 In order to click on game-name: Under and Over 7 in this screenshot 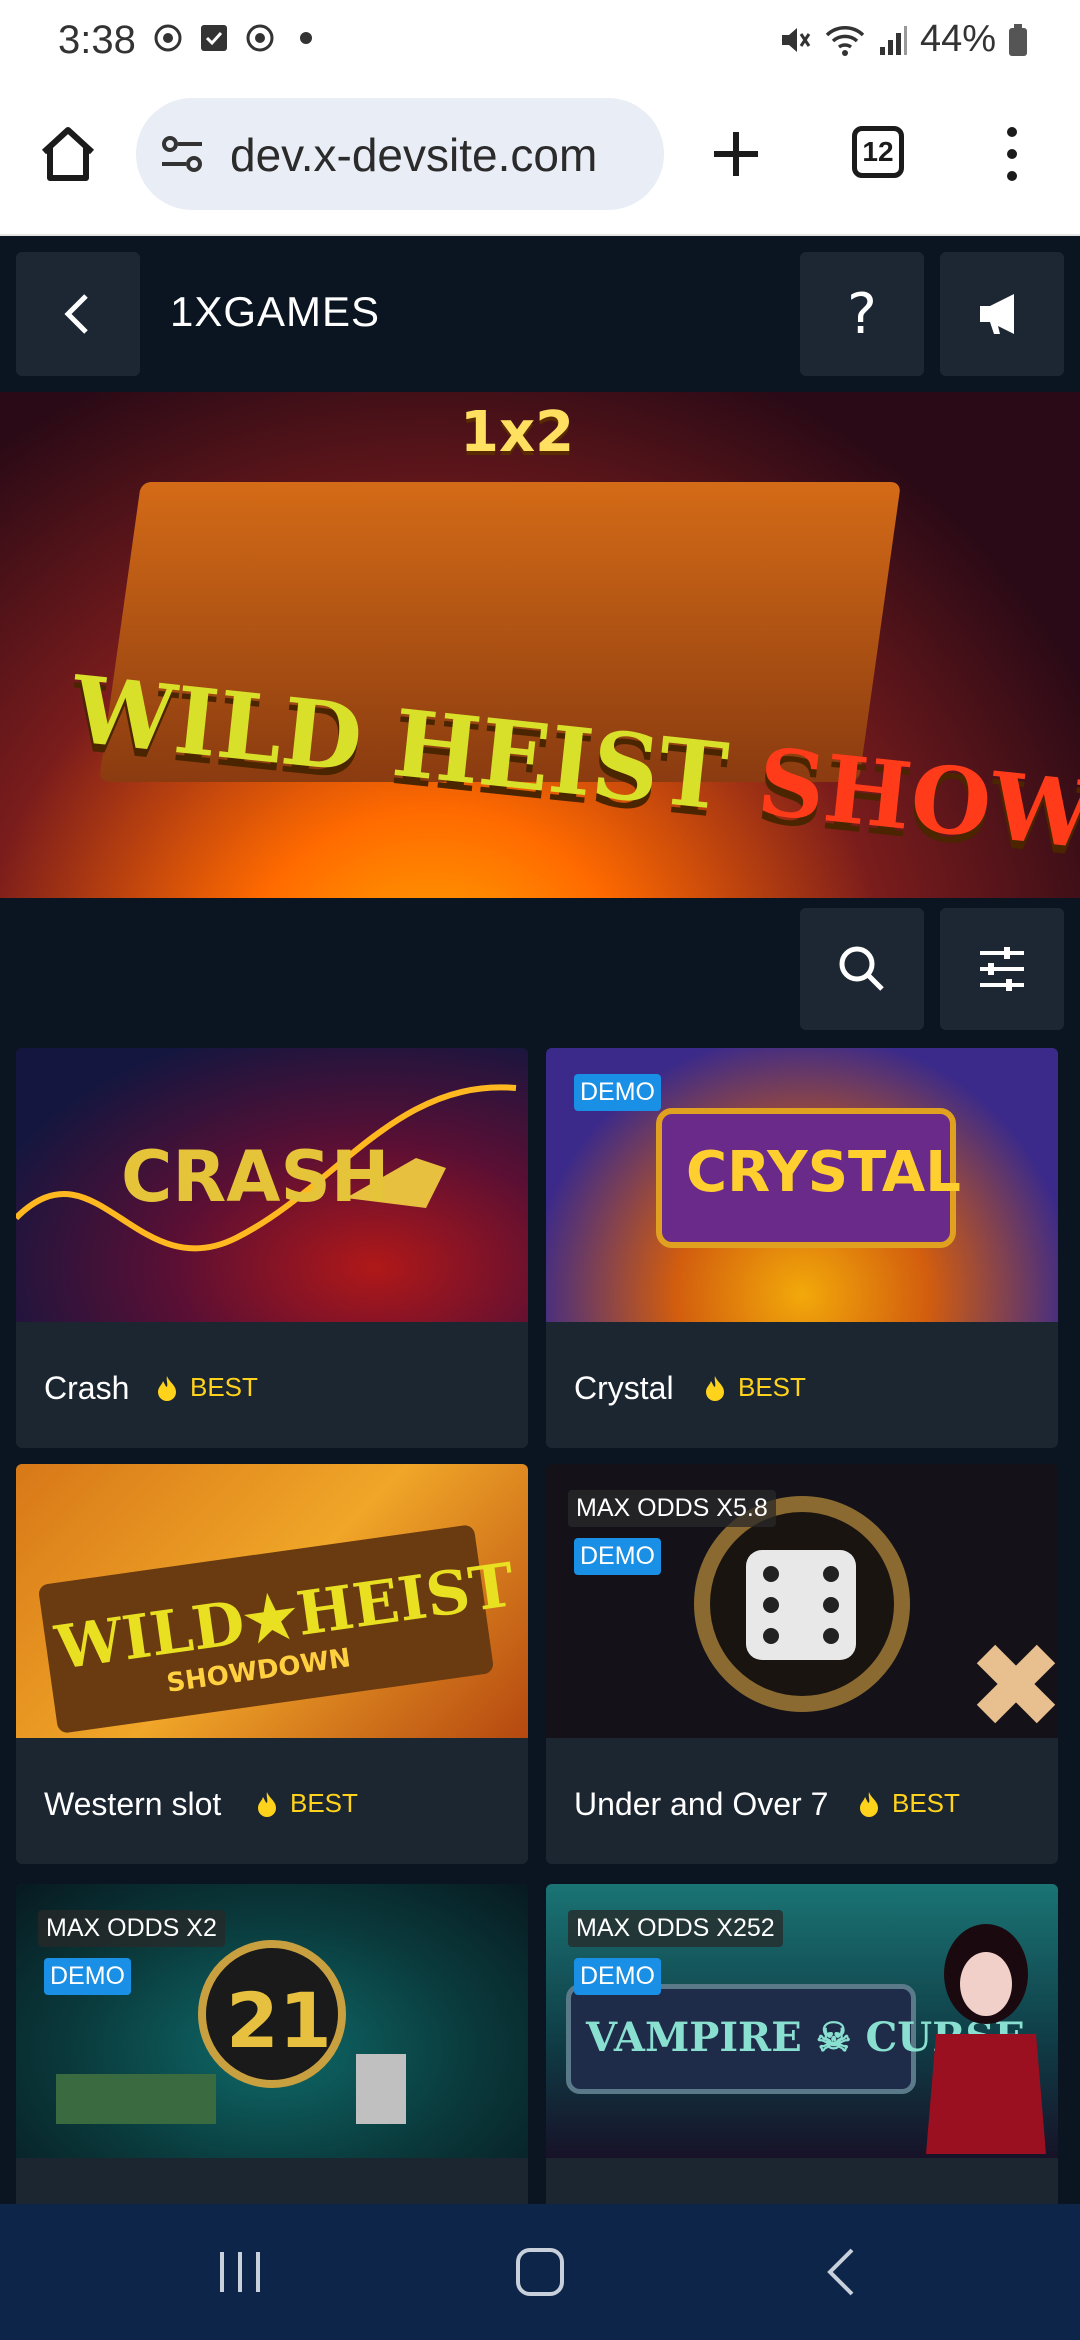, I will do `click(701, 1804)`.